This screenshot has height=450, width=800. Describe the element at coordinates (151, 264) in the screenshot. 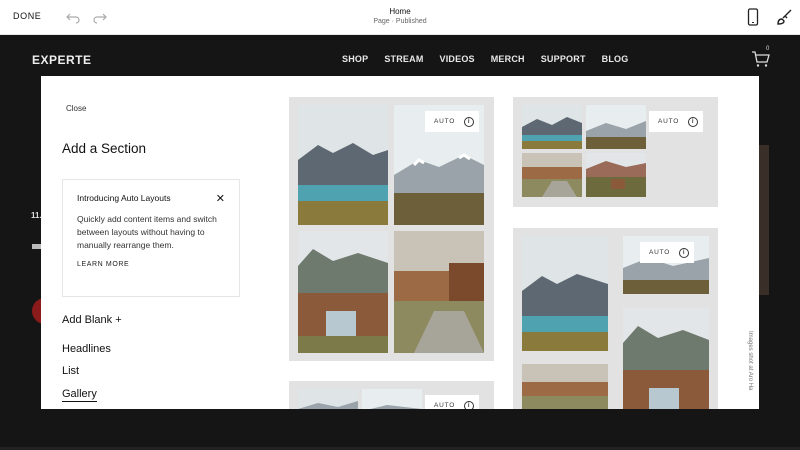

I see `learn-more-link: LEARN MORE` at that location.